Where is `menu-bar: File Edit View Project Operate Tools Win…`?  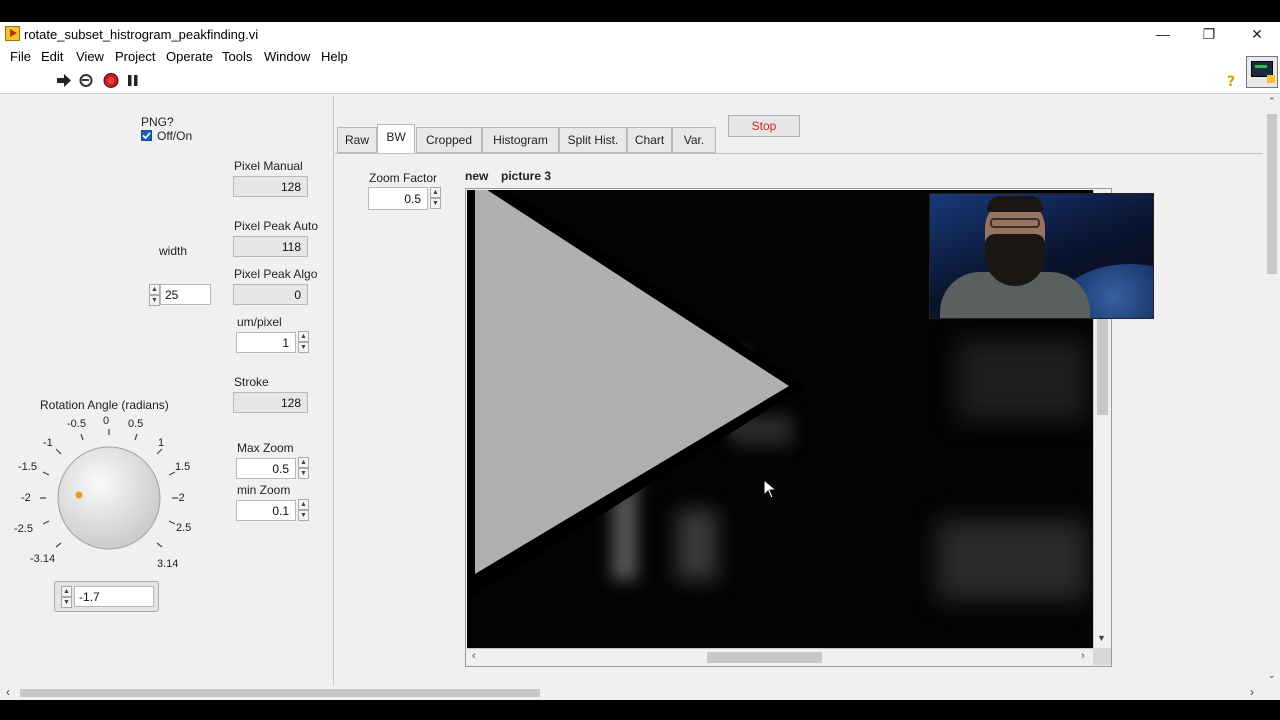 menu-bar: File Edit View Project Operate Tools Win… is located at coordinates (640, 56).